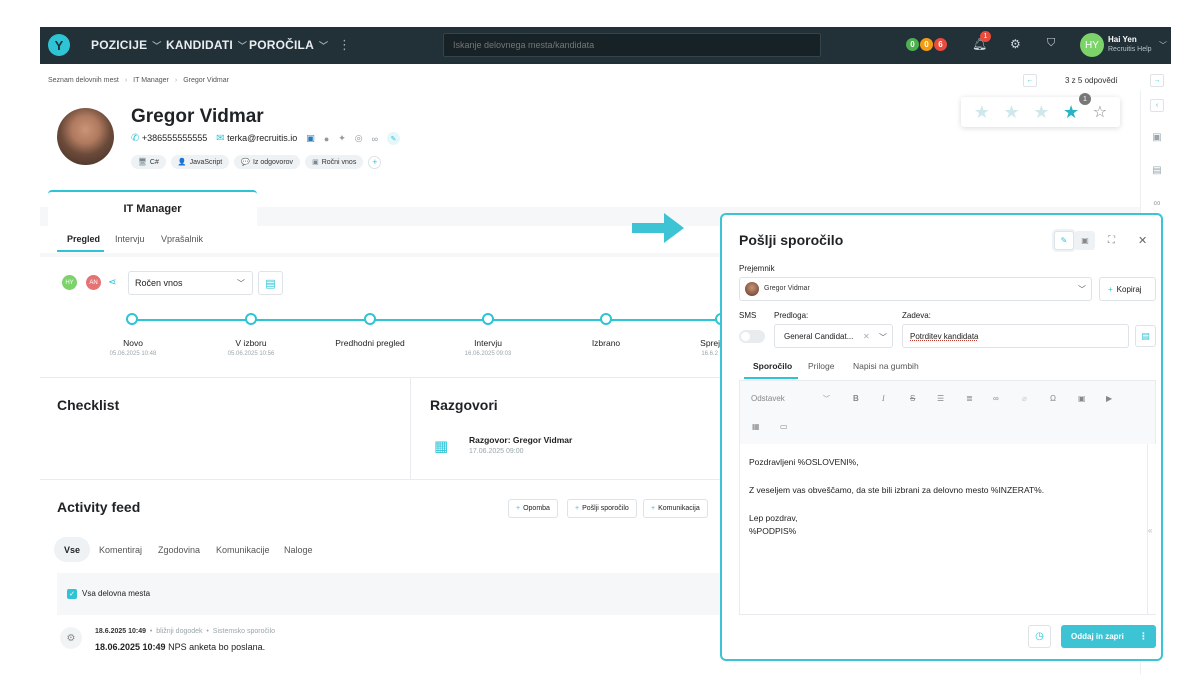  What do you see at coordinates (342, 138) in the screenshot?
I see `twitter-icon: ✦` at bounding box center [342, 138].